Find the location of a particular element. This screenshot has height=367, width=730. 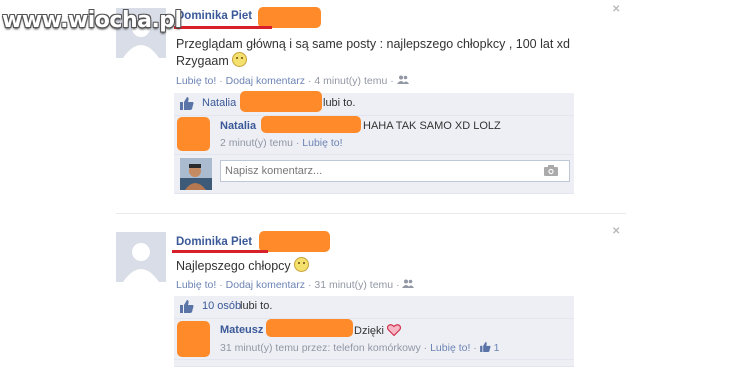

post-text-line-1: Najlepszego chłopcy is located at coordinates (243, 266).